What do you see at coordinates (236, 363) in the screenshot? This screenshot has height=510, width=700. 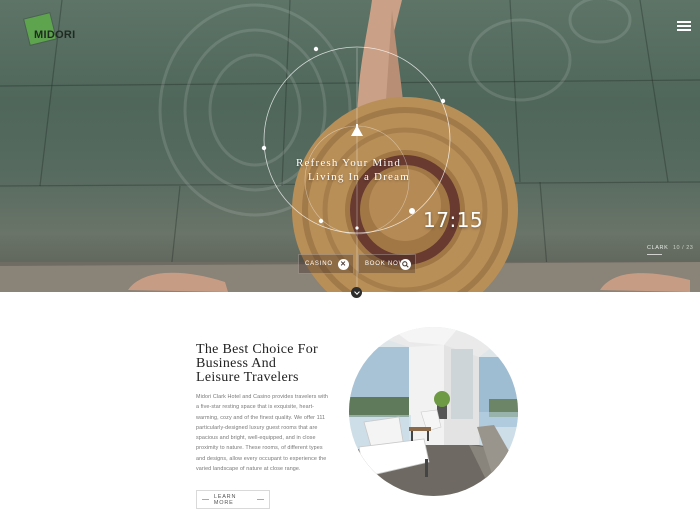 I see `headline-line-2: Business And` at bounding box center [236, 363].